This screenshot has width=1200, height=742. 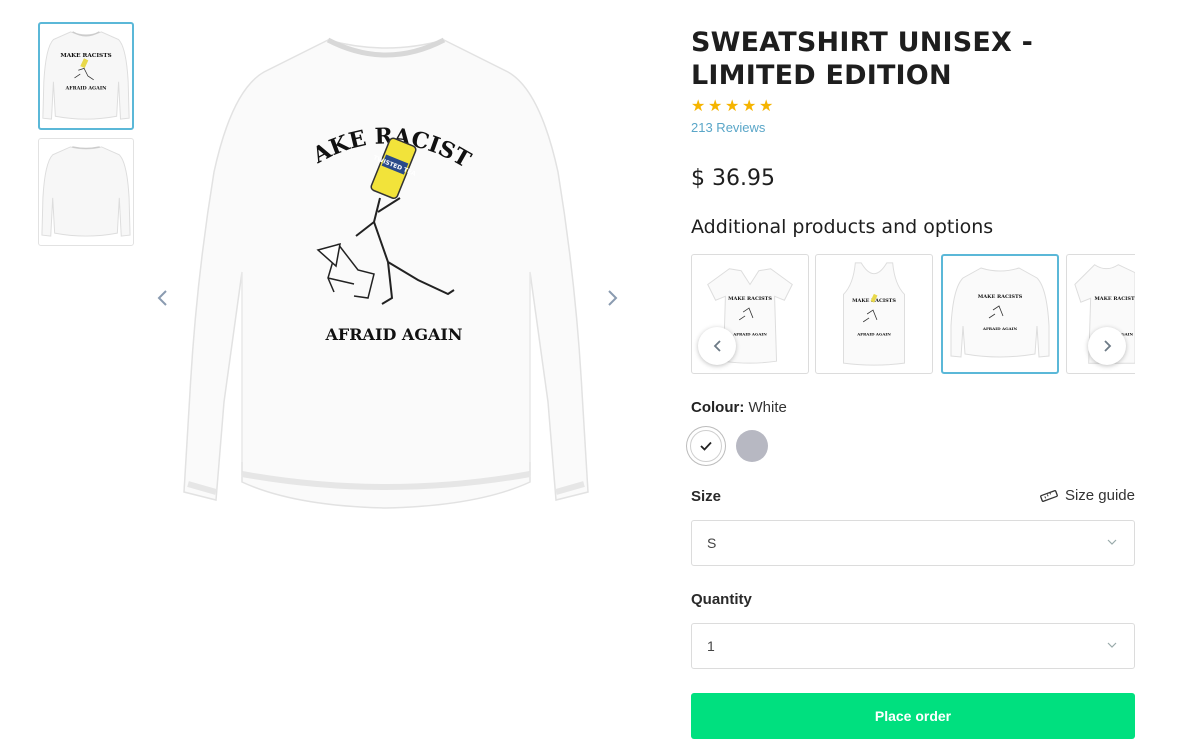 I want to click on checkmark-icon, so click(x=706, y=446).